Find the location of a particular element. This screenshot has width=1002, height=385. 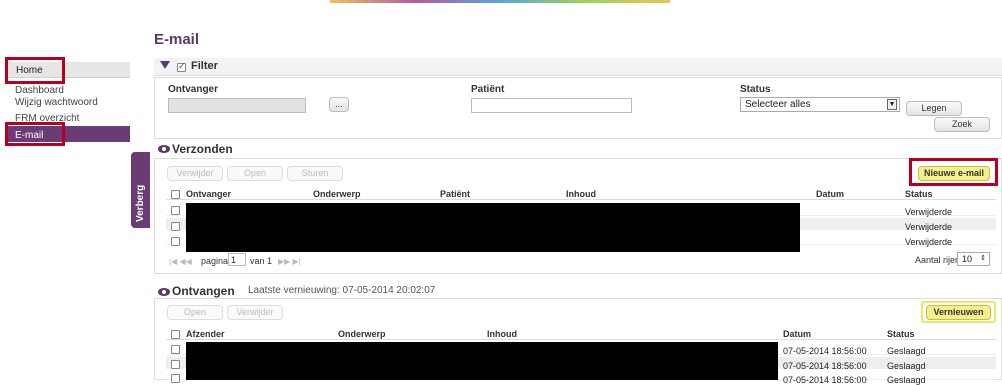

rows-per-page-label: Aantal rijen is located at coordinates (938, 260).